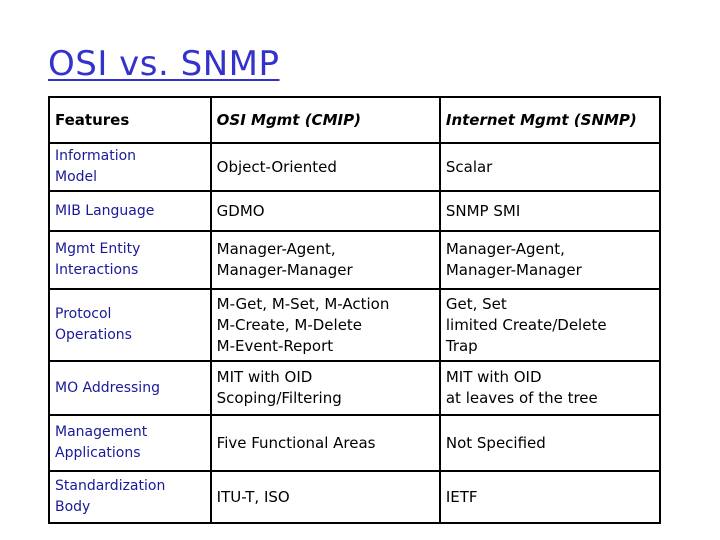  I want to click on snmp-cell-line: Trap, so click(461, 345).